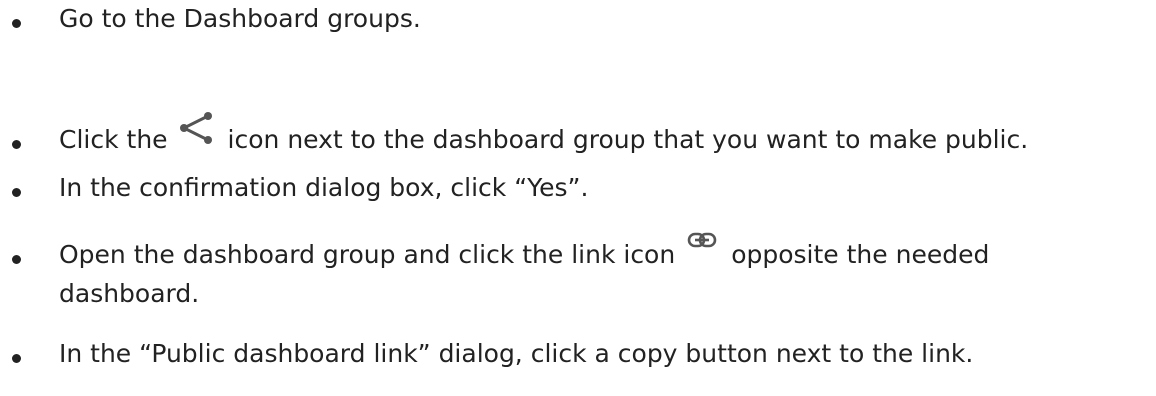 The height and width of the screenshot is (396, 1156). What do you see at coordinates (129, 293) in the screenshot?
I see `step-text-continuation: dashboard.` at bounding box center [129, 293].